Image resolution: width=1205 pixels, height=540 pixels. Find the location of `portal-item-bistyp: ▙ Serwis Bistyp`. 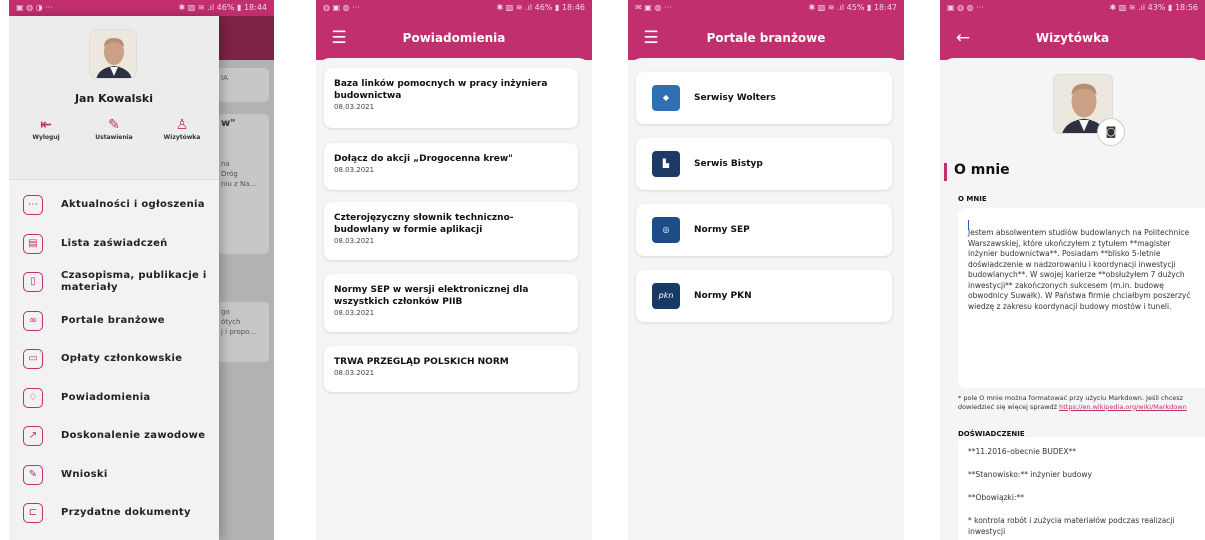

portal-item-bistyp: ▙ Serwis Bistyp is located at coordinates (764, 164).